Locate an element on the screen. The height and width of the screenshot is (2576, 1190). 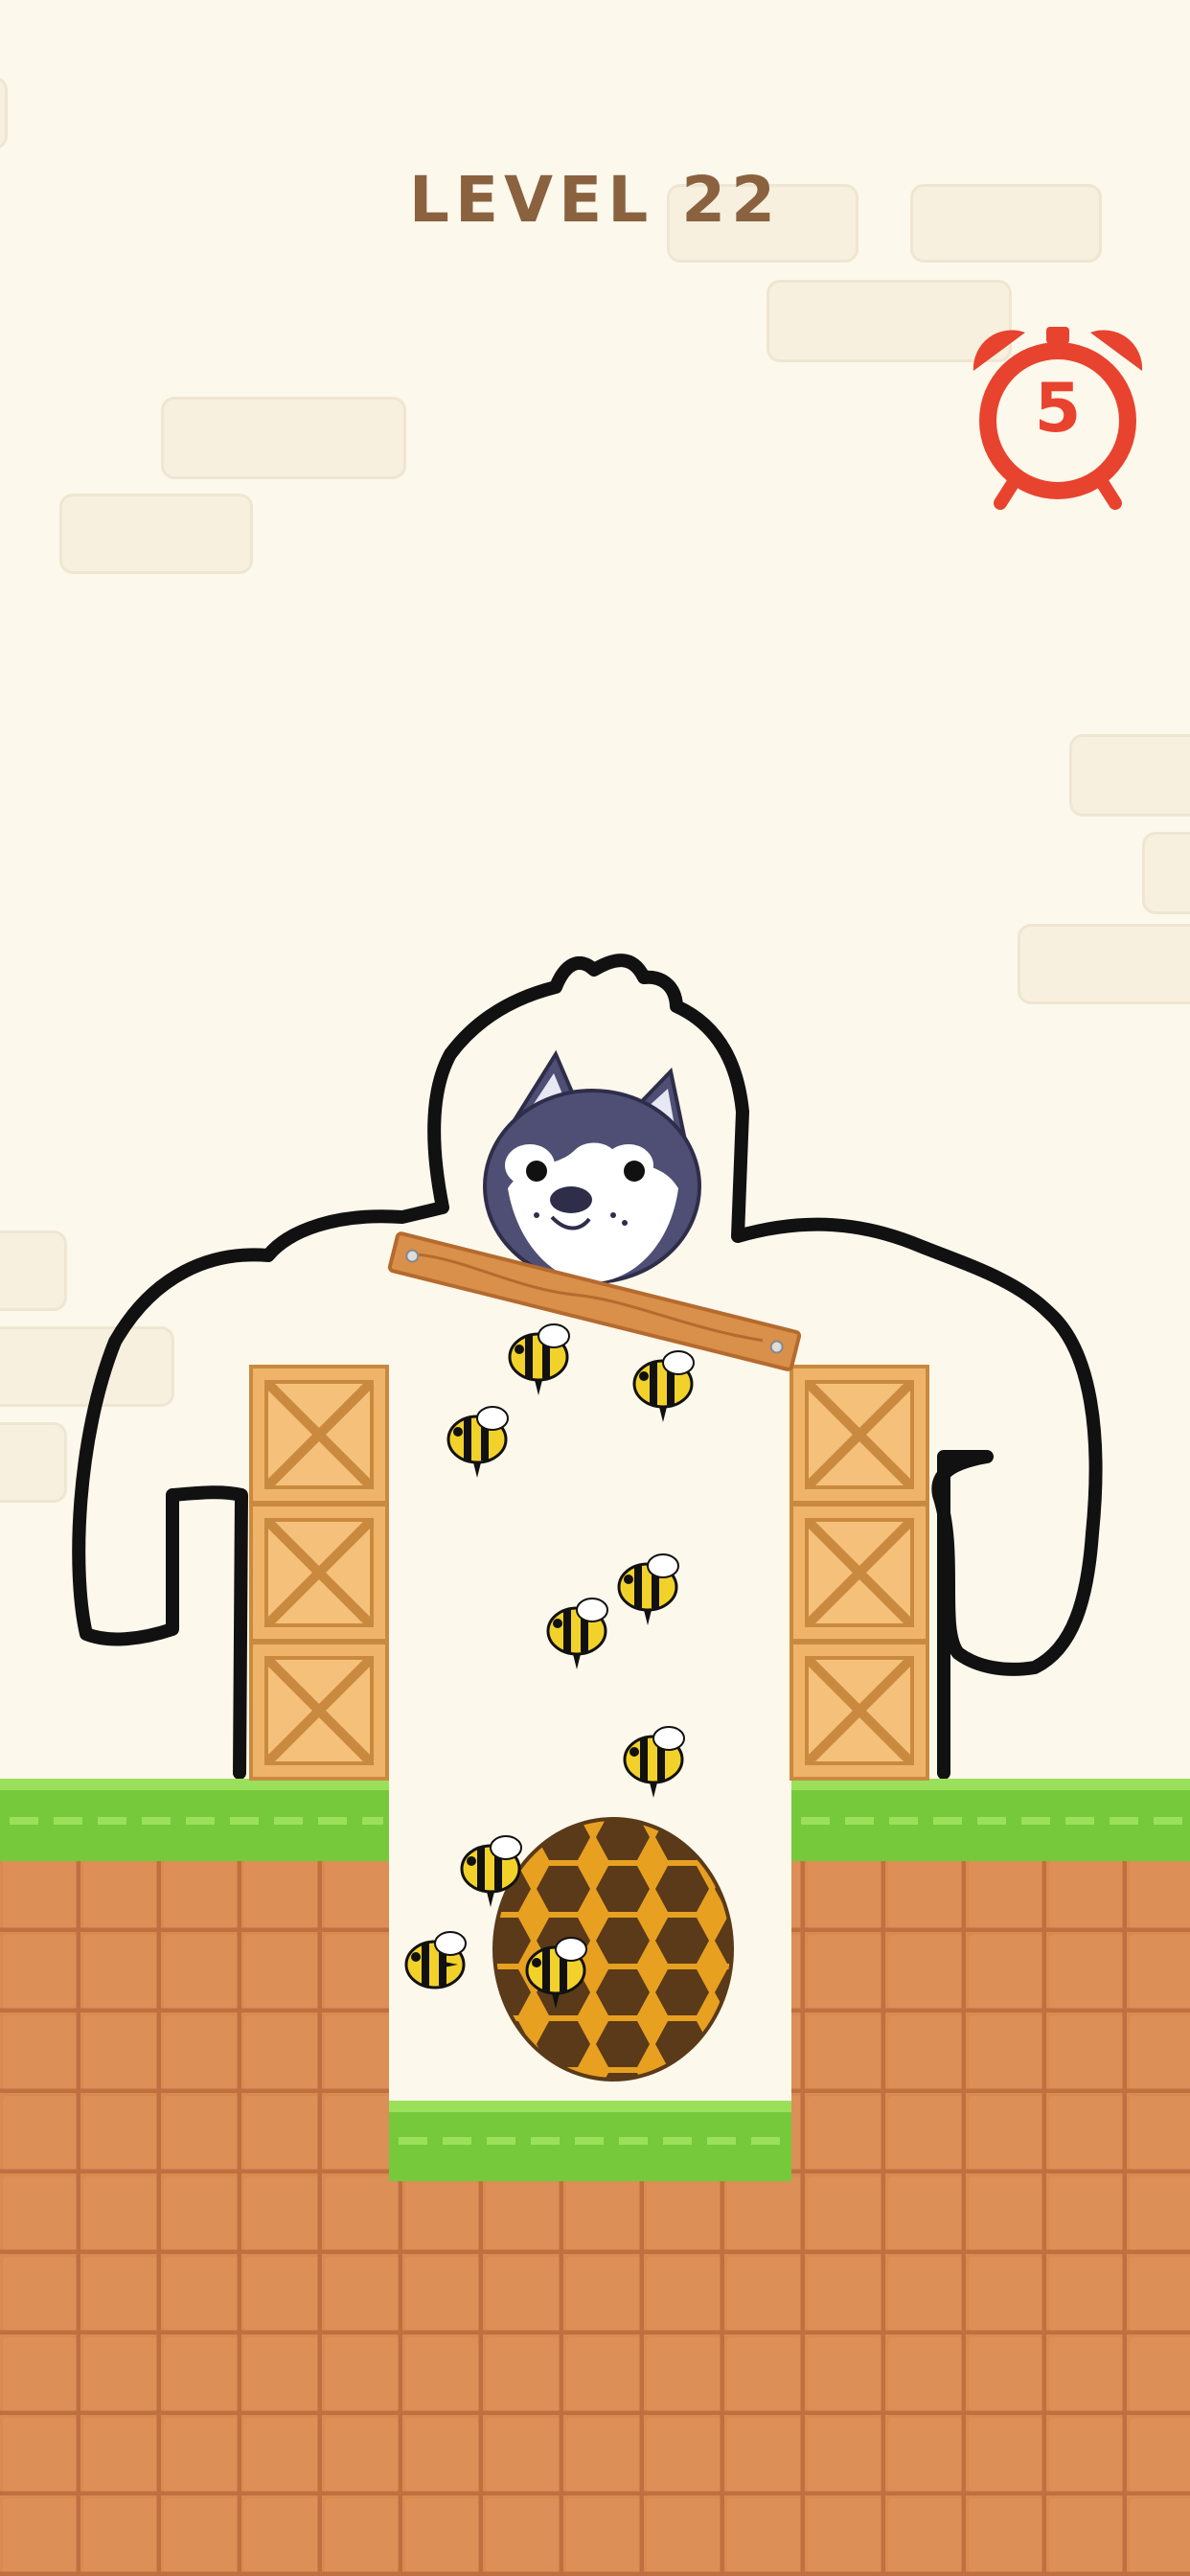
ground-bottom is located at coordinates (590, 2375).